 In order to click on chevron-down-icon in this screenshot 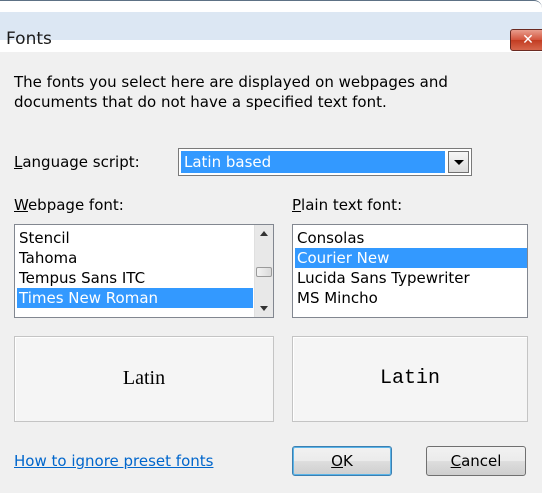, I will do `click(459, 162)`.